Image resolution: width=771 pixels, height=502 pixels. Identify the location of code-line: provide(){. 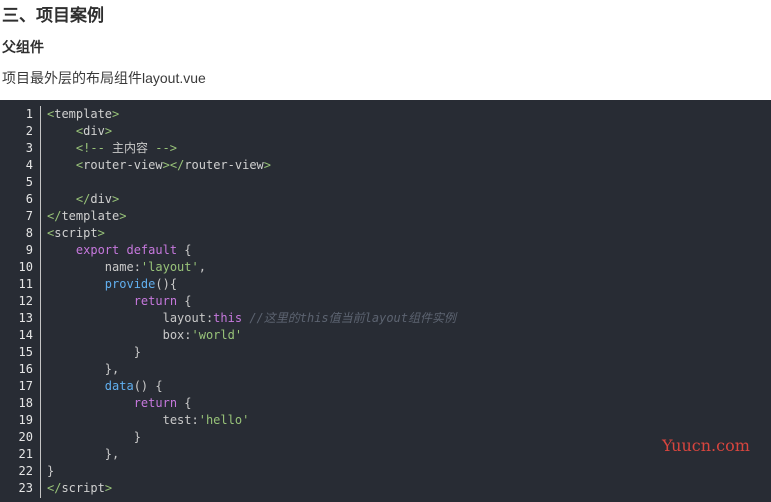
(251, 284).